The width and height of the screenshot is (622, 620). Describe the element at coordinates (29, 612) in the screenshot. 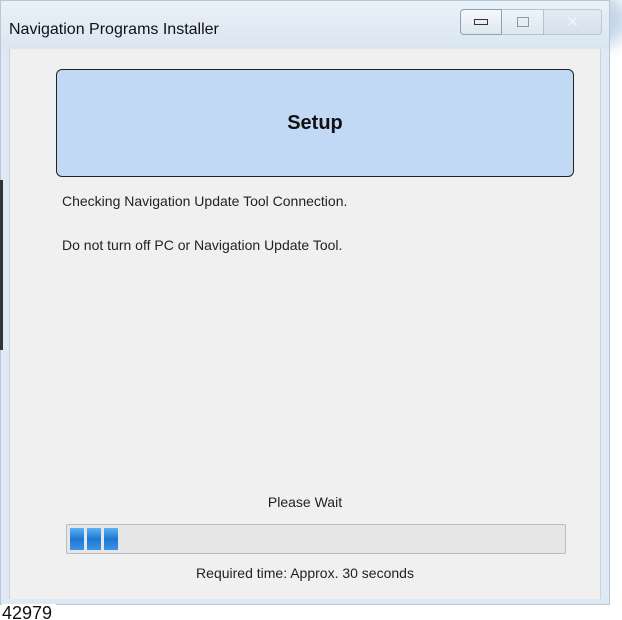

I see `figure-id: 42979` at that location.